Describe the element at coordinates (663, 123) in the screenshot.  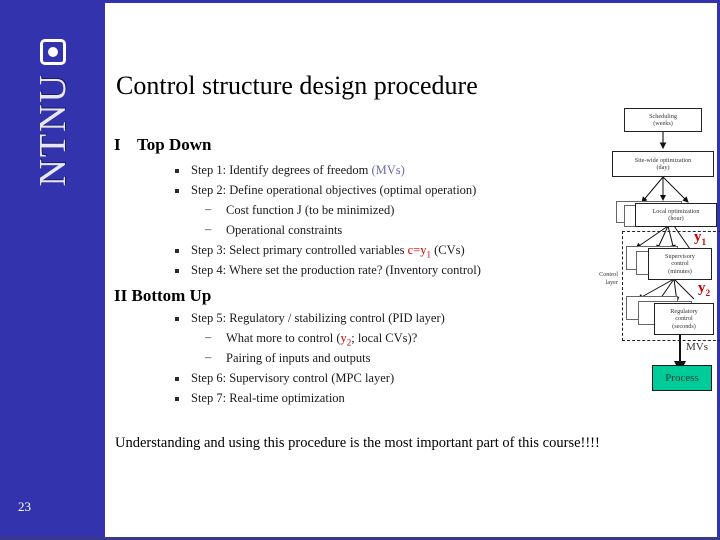
I see `diagram-box-scheduling-time: (weeks)` at that location.